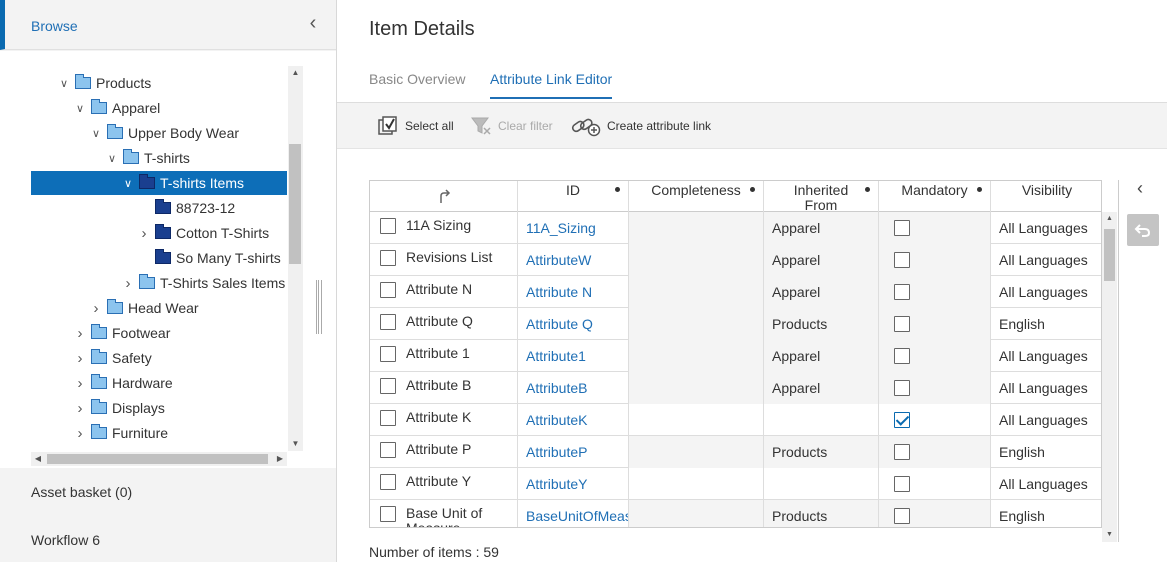 The image size is (1167, 562). I want to click on browse-title: Browse, so click(54, 26).